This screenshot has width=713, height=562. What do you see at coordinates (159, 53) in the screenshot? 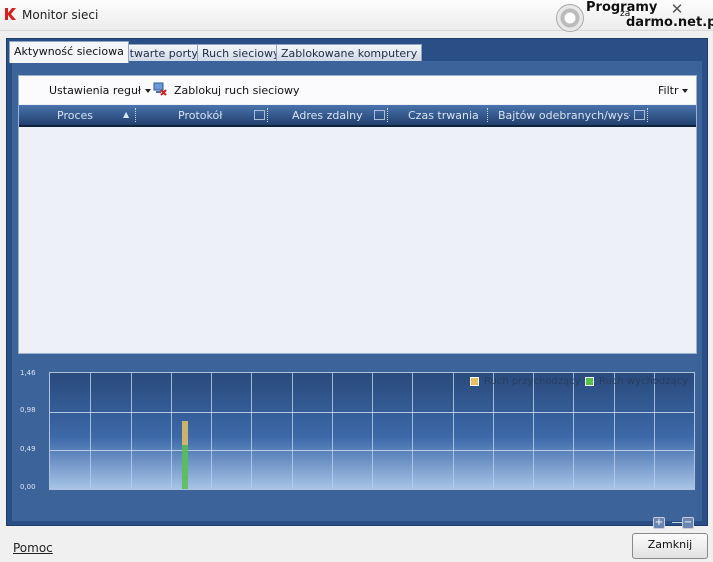
I see `tab-open-ports: Otwarte porty` at bounding box center [159, 53].